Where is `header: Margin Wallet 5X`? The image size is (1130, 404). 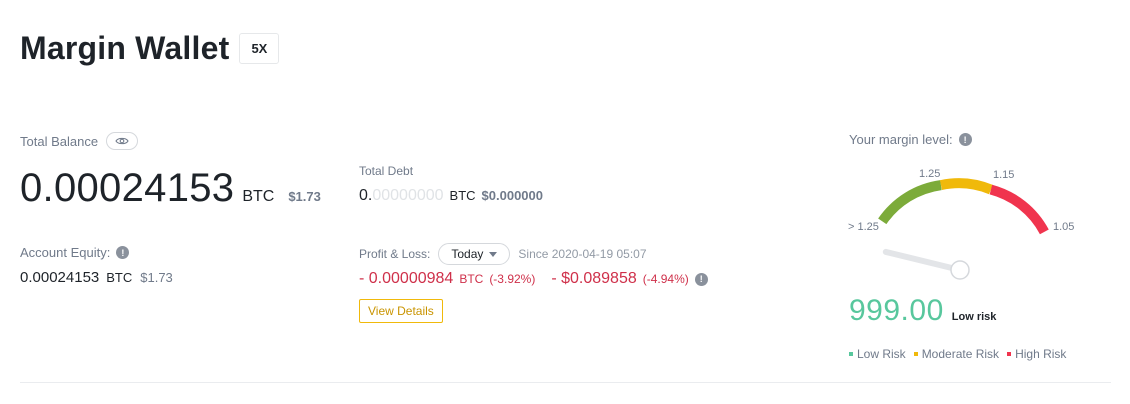
header: Margin Wallet 5X is located at coordinates (150, 48).